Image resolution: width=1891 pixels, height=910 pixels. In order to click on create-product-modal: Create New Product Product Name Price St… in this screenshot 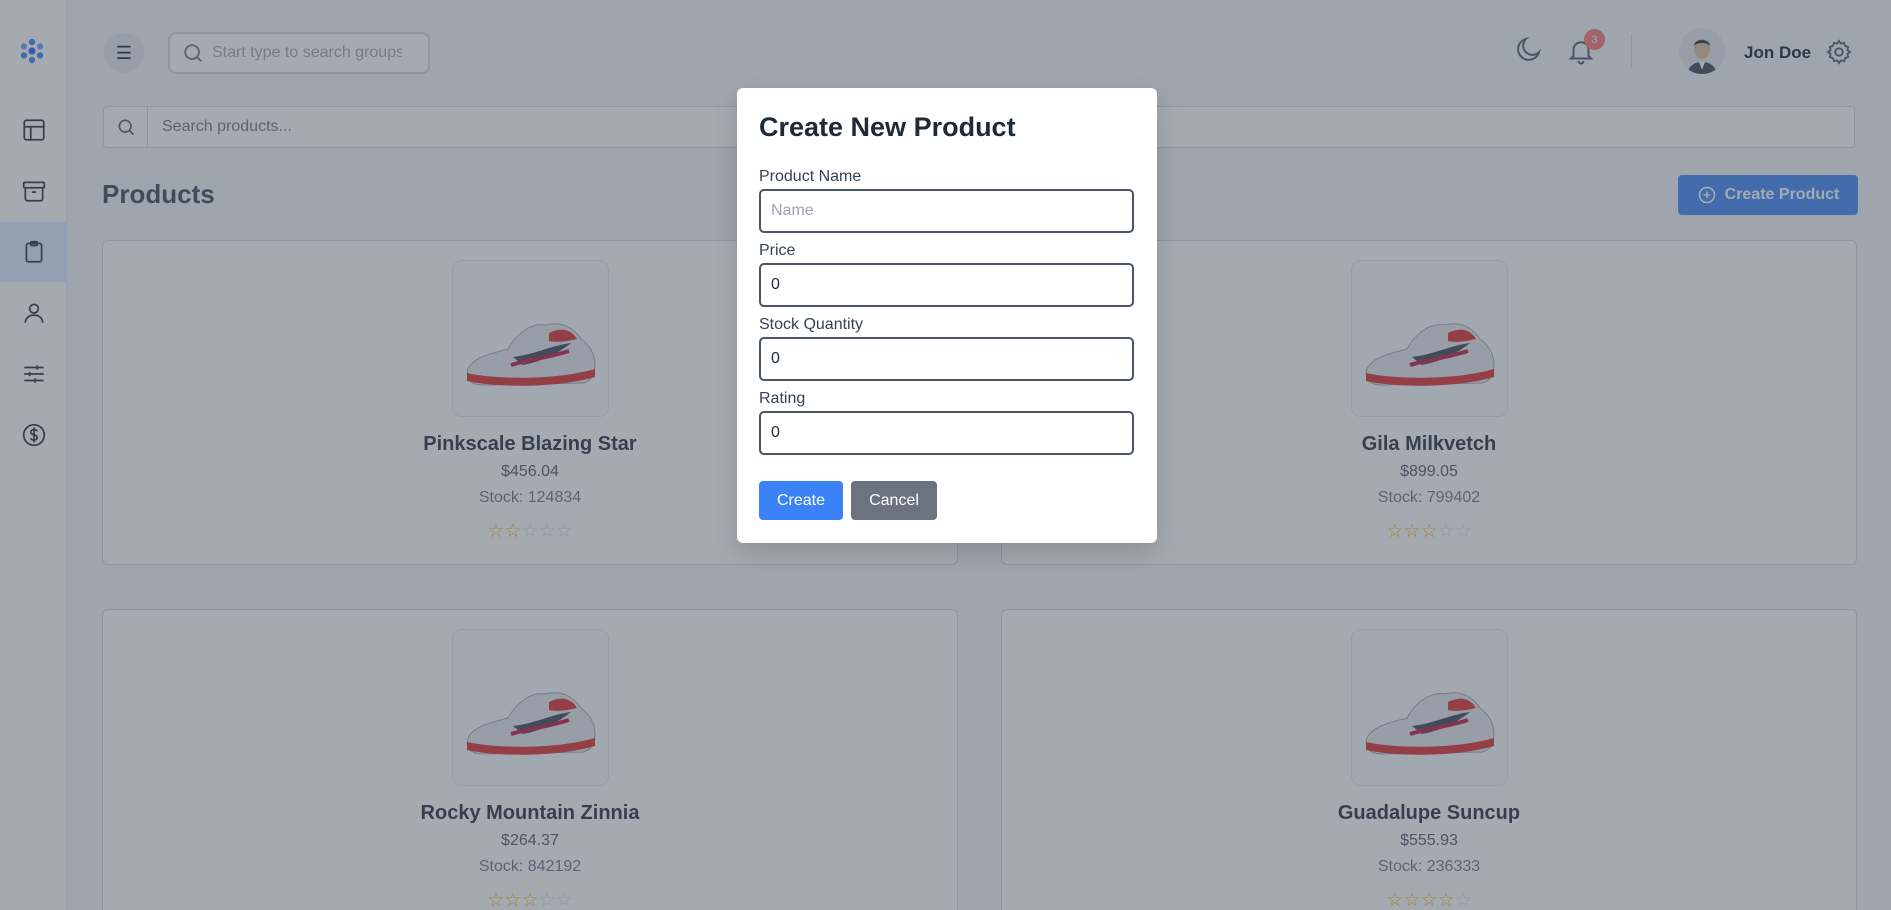, I will do `click(947, 315)`.